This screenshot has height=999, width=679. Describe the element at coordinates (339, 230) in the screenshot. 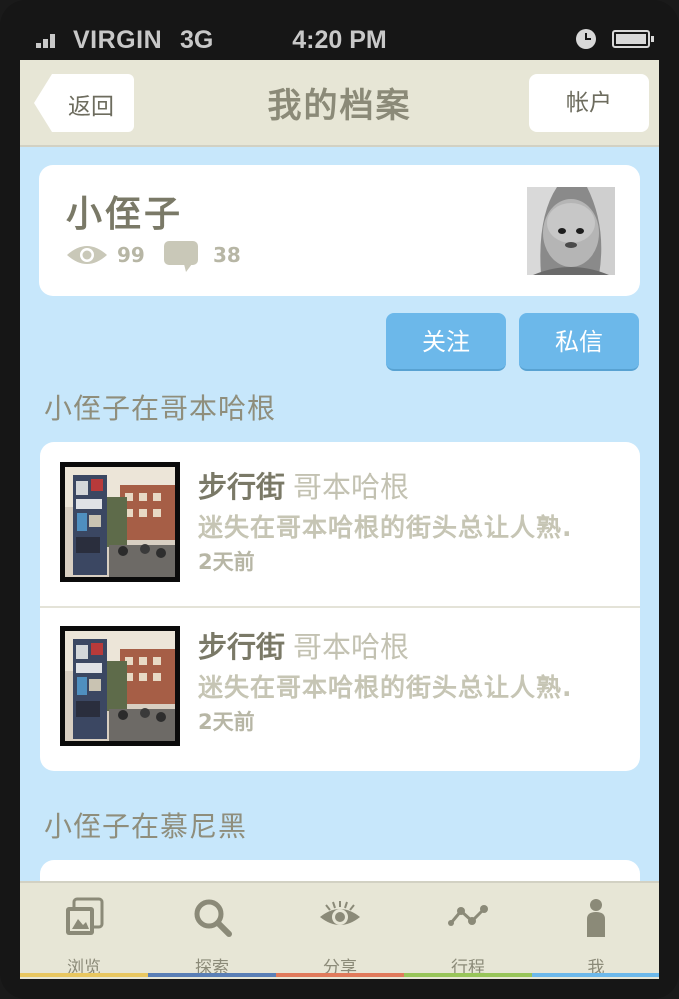

I see `profile-card: 小侄子 99 38` at that location.